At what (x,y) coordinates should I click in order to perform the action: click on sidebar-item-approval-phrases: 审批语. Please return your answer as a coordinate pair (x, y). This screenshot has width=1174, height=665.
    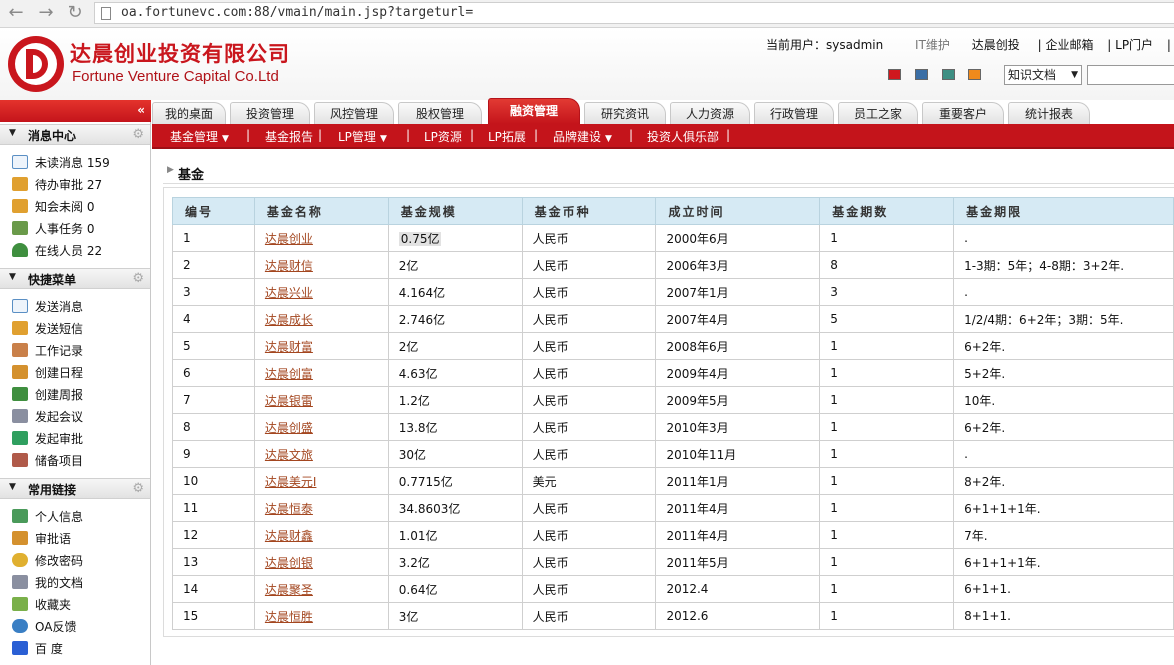
    Looking at the image, I should click on (41, 539).